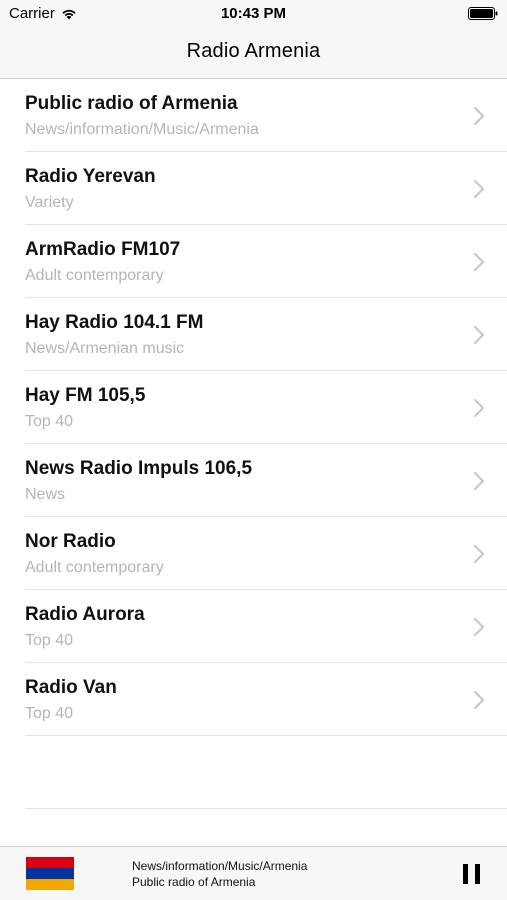 The height and width of the screenshot is (900, 507). Describe the element at coordinates (266, 188) in the screenshot. I see `station-row: Radio Yerevan Variety` at that location.